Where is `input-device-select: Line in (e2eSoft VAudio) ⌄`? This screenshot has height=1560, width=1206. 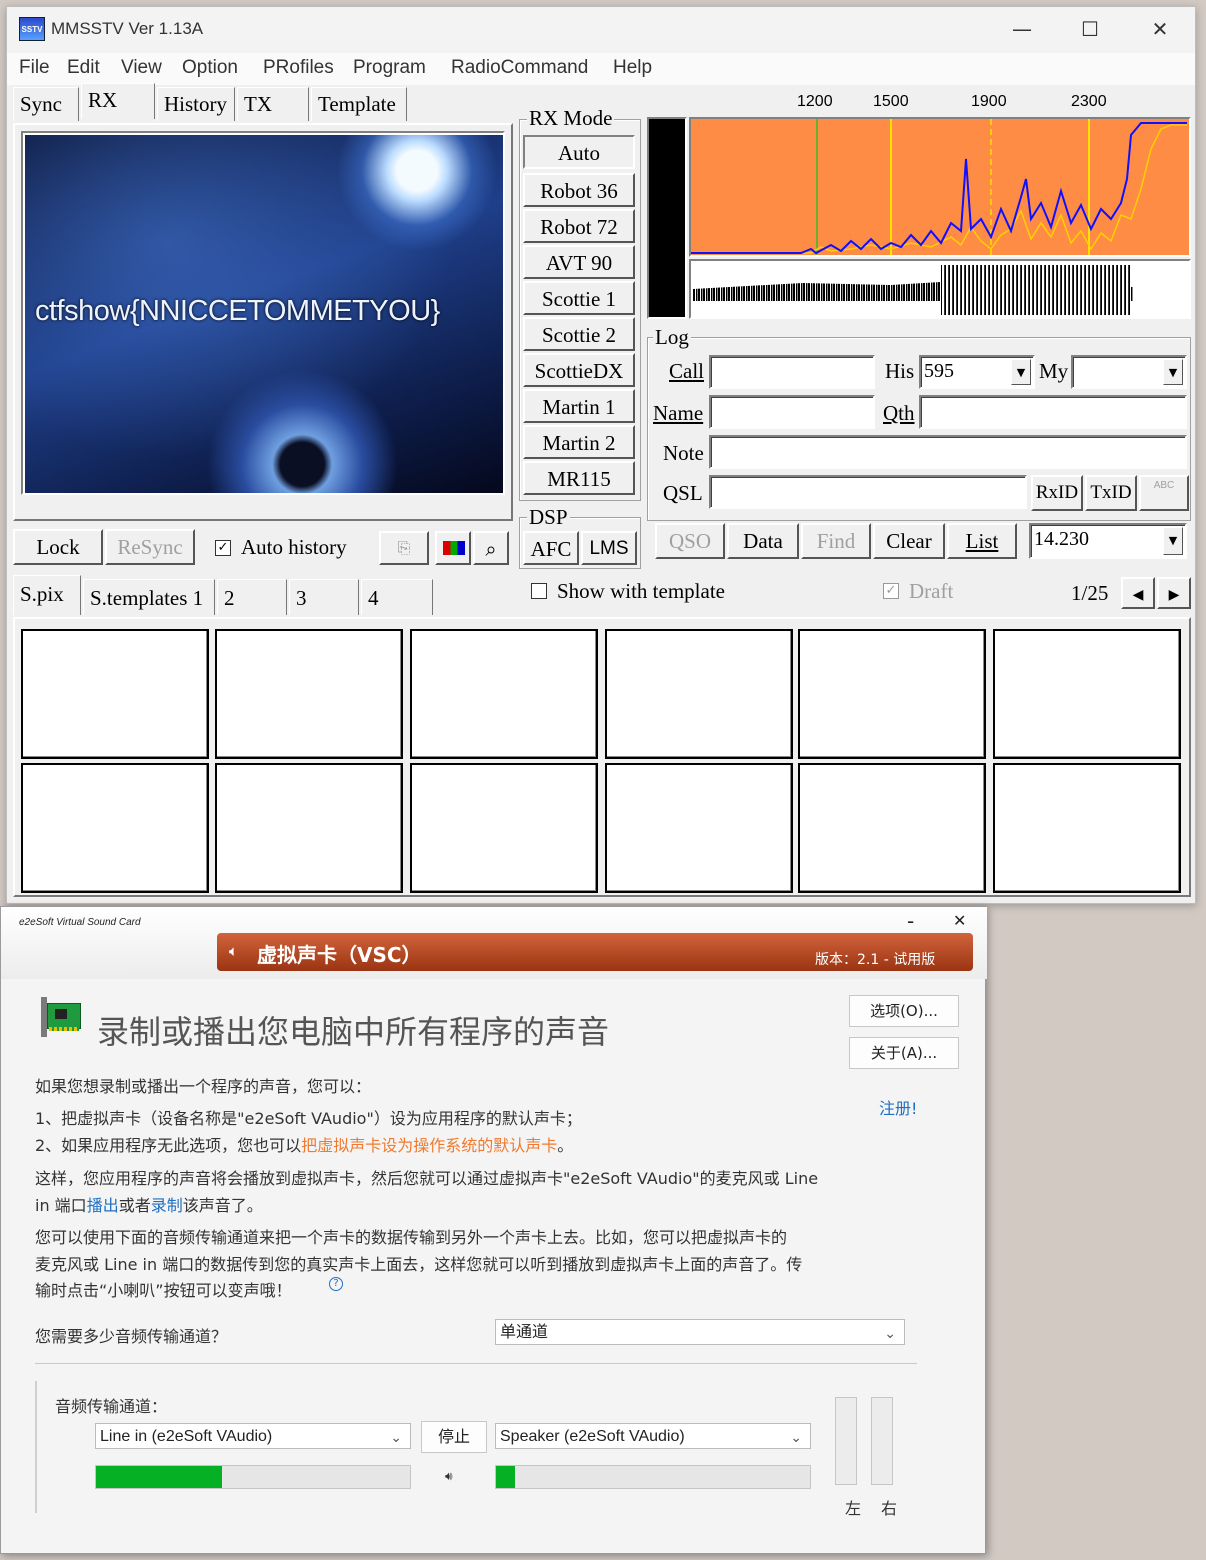 input-device-select: Line in (e2eSoft VAudio) ⌄ is located at coordinates (253, 1436).